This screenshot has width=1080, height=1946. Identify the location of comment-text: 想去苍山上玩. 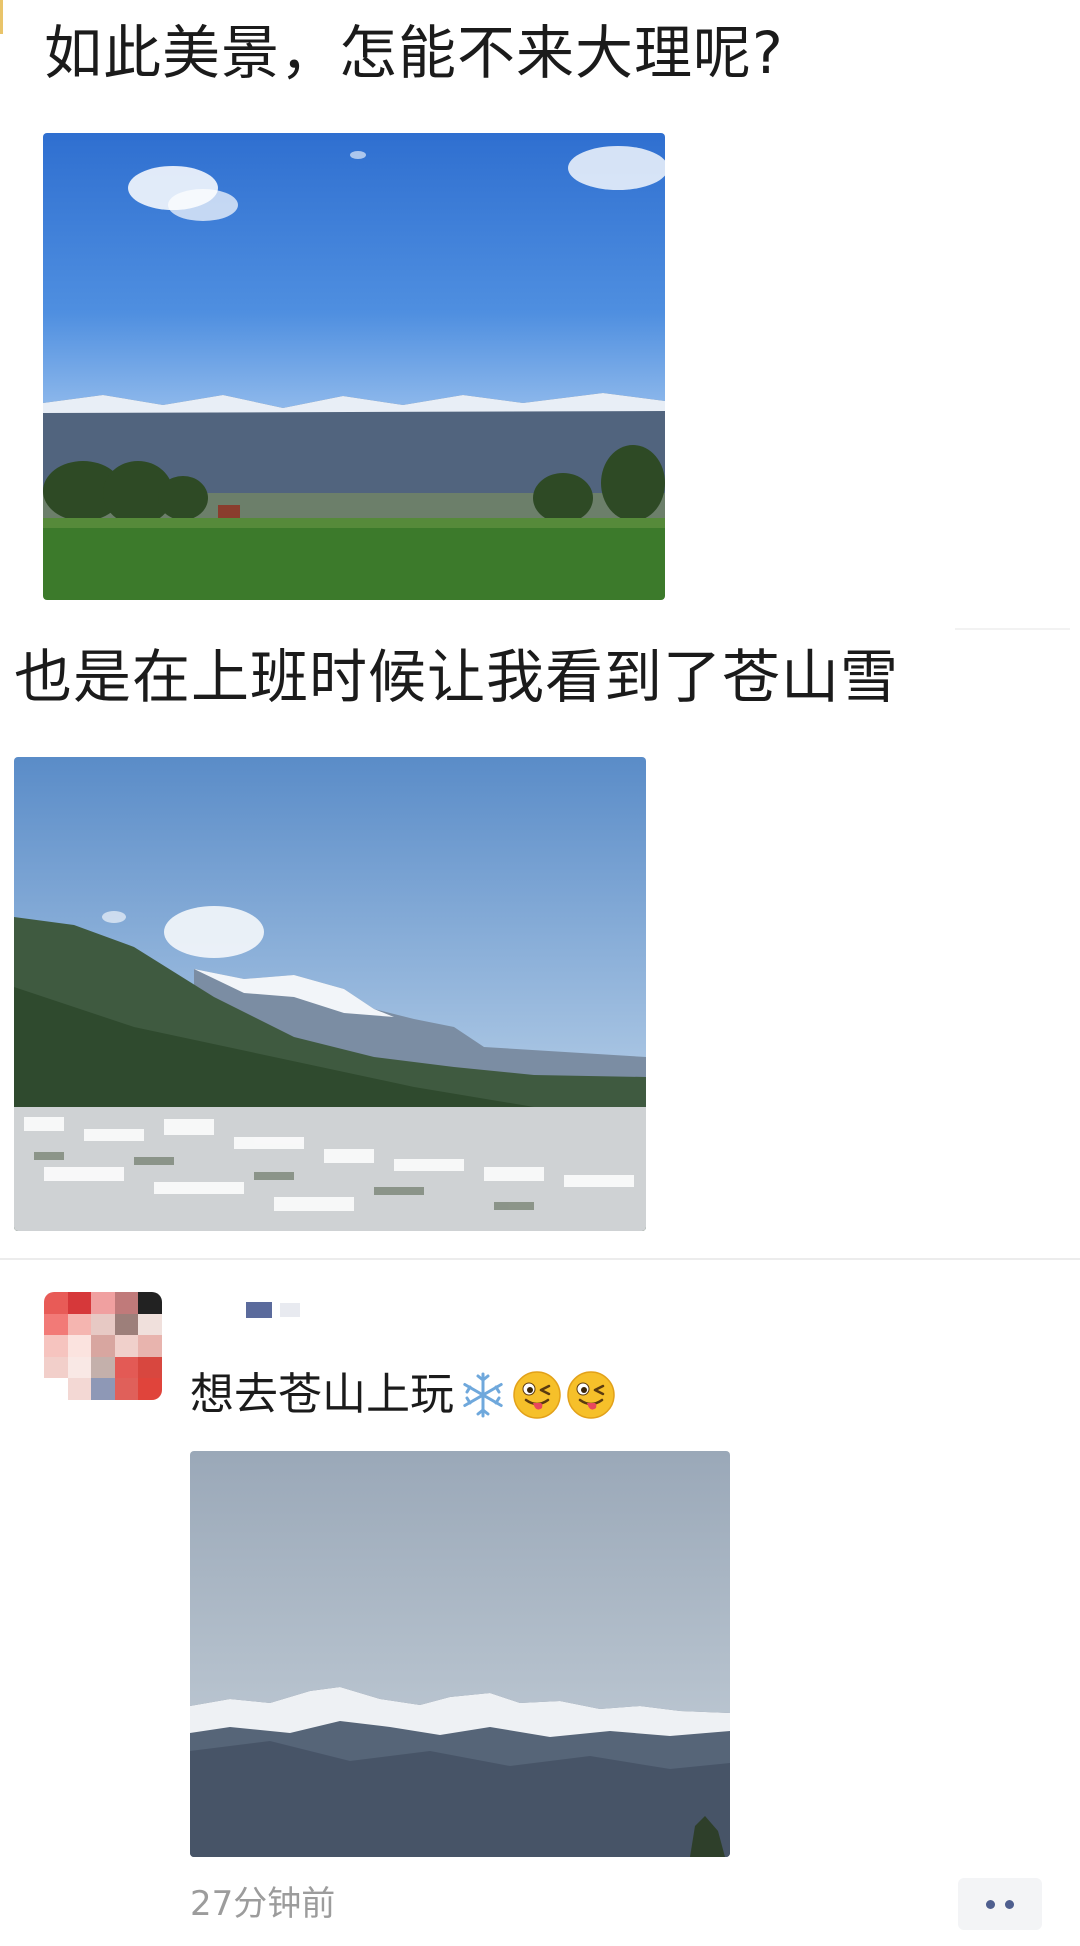
(403, 1395).